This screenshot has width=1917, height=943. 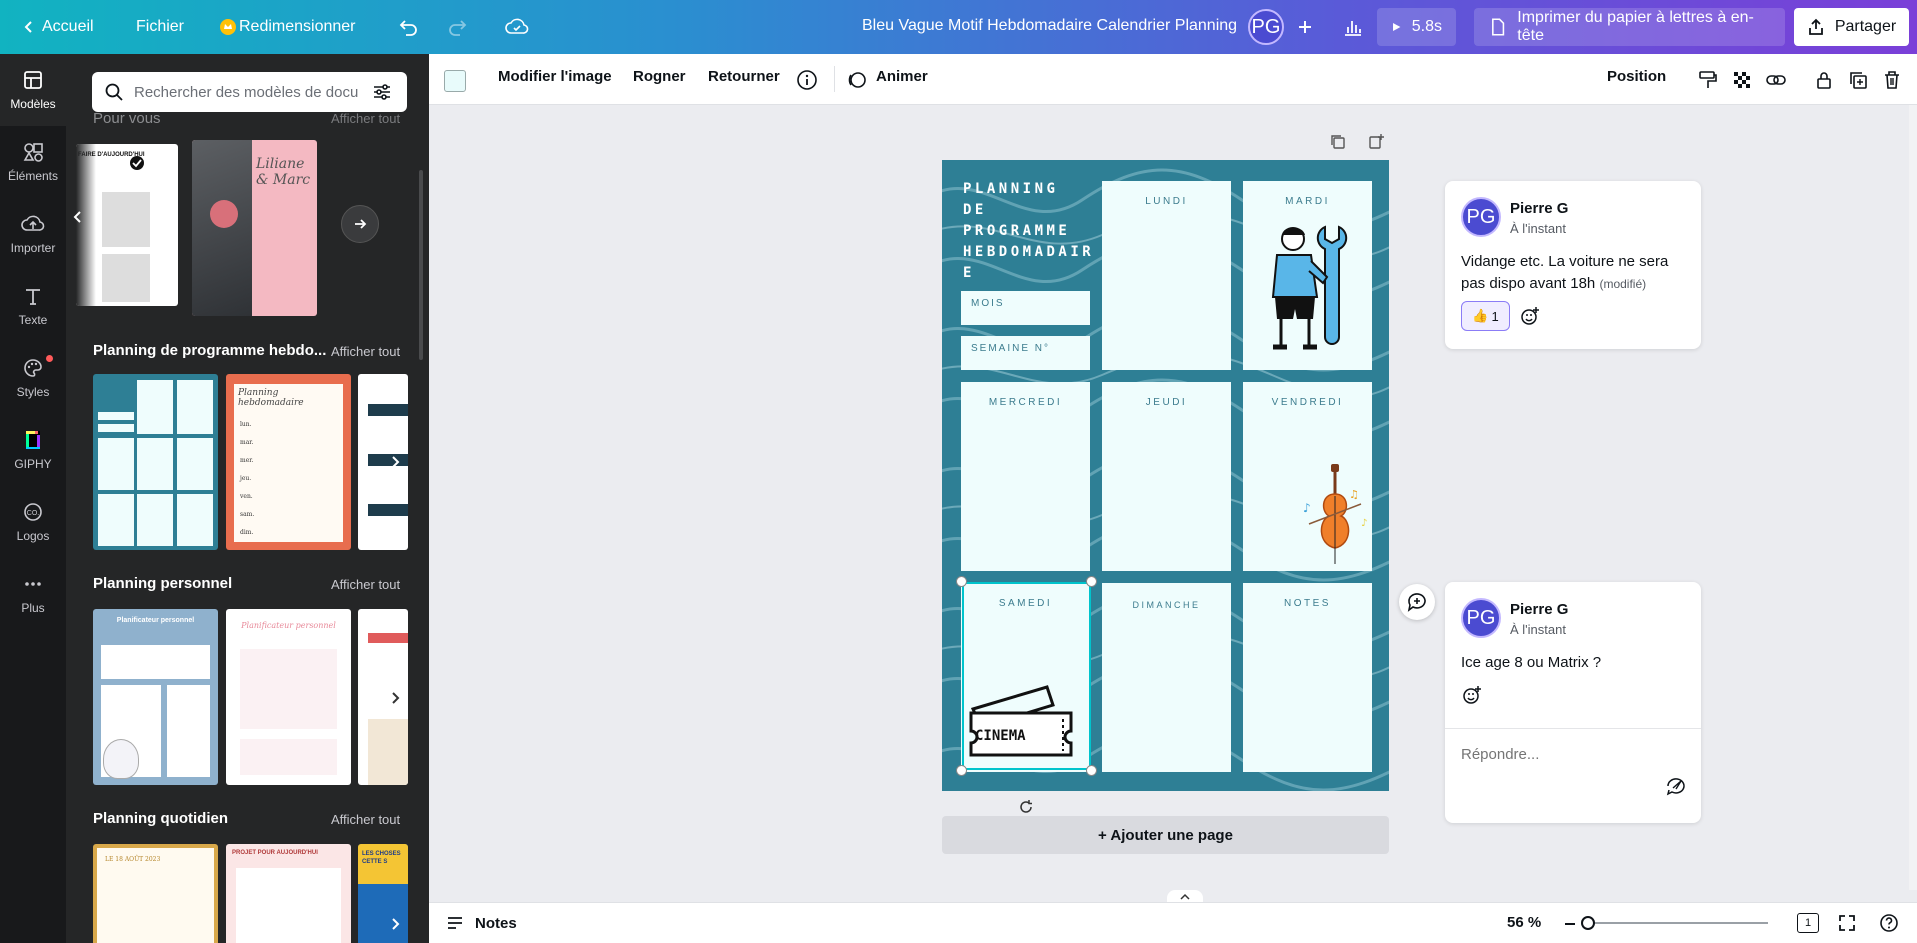 I want to click on section-link-personal: Afficher tout, so click(x=365, y=584).